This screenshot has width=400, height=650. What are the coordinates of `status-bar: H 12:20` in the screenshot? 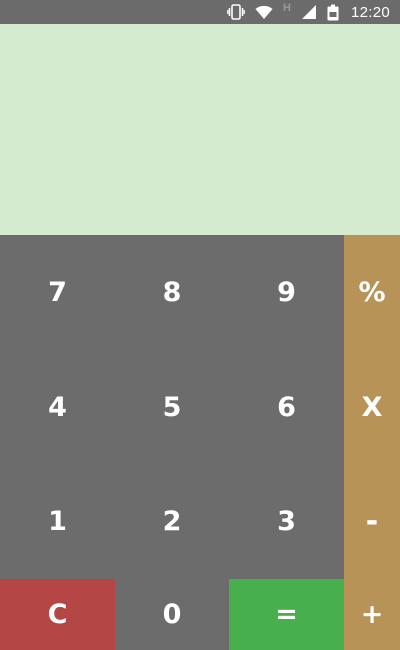 It's located at (200, 12).